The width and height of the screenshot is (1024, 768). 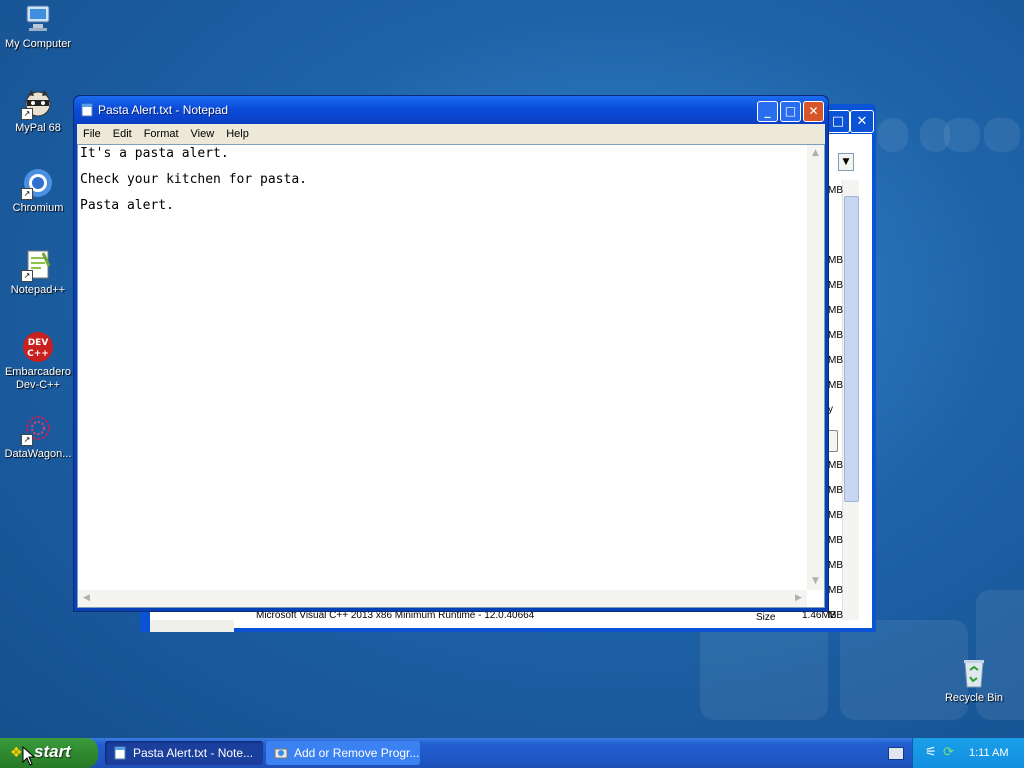 I want to click on mouse-cursor-icon, so click(x=29, y=756).